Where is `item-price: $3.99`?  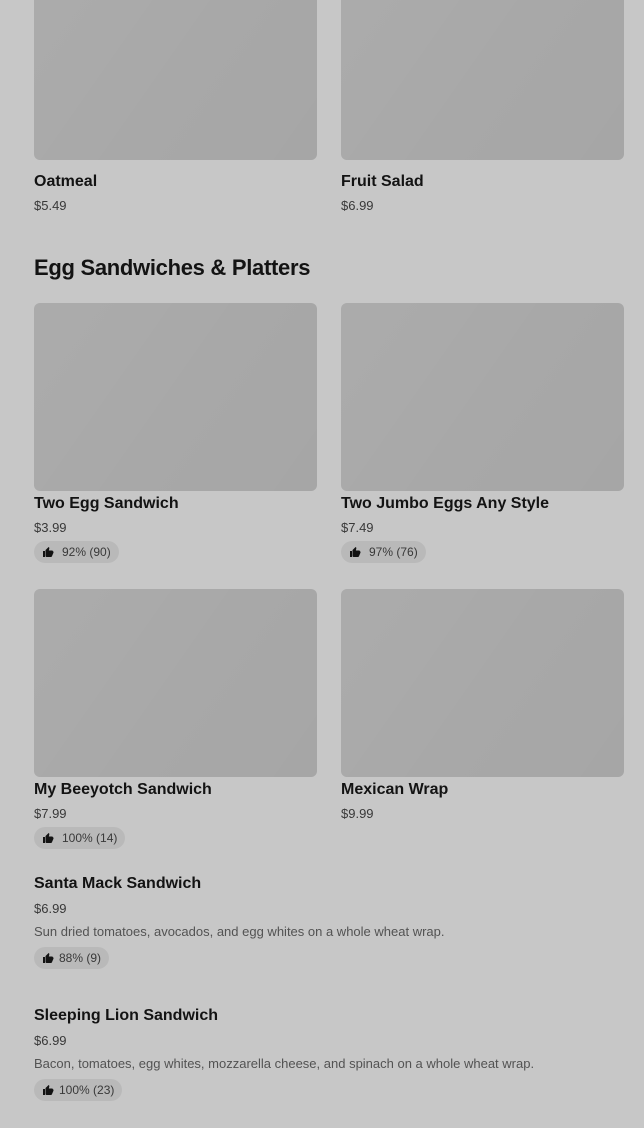
item-price: $3.99 is located at coordinates (50, 527).